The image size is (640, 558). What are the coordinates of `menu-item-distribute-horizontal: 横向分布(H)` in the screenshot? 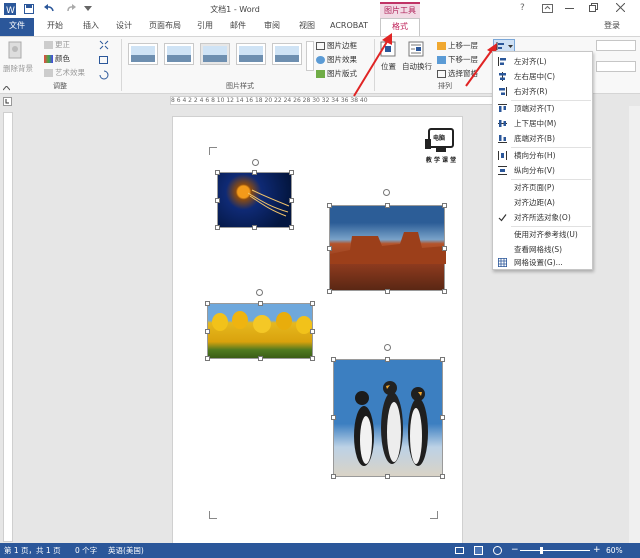 It's located at (542, 155).